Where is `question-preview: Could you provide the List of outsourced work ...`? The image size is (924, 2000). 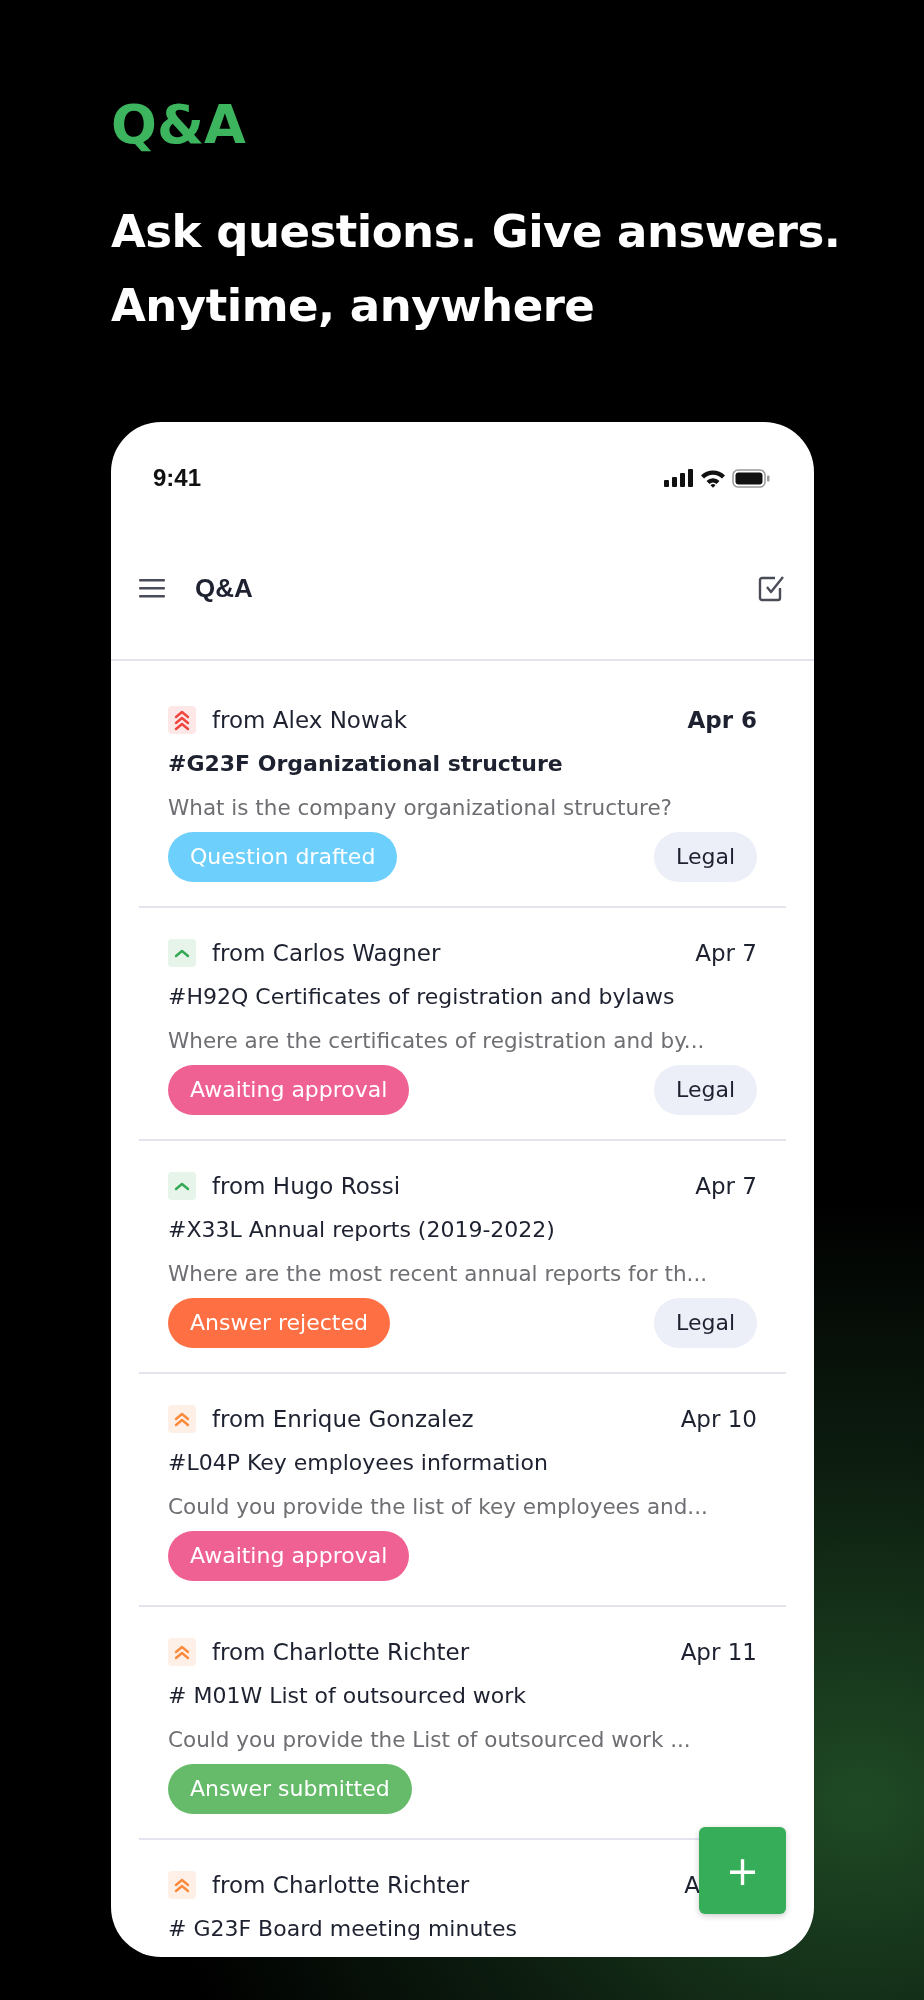 question-preview: Could you provide the List of outsourced work ... is located at coordinates (430, 1740).